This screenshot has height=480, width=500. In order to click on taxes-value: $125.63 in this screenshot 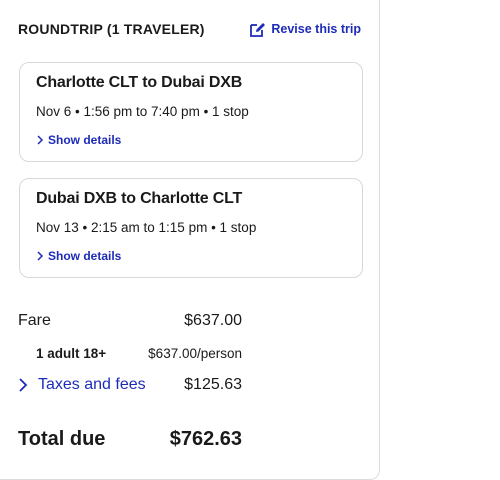, I will do `click(213, 384)`.